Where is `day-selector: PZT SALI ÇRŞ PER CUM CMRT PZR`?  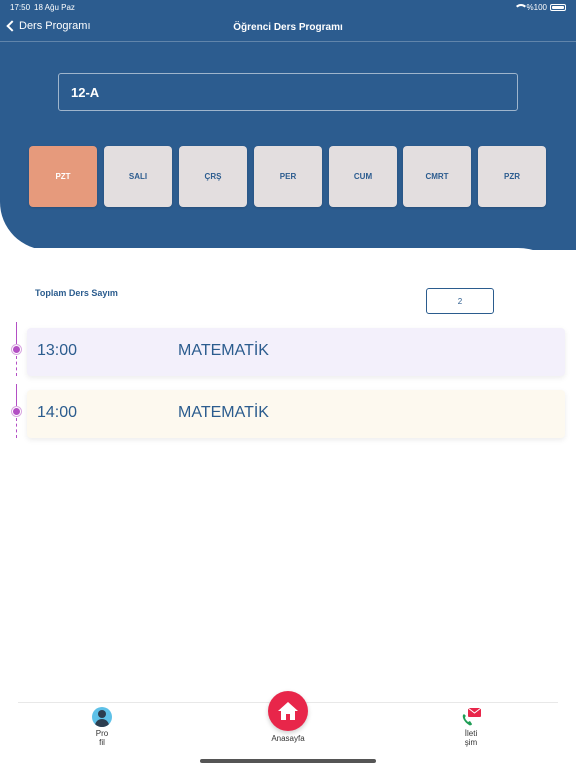 day-selector: PZT SALI ÇRŞ PER CUM CMRT PZR is located at coordinates (289, 177).